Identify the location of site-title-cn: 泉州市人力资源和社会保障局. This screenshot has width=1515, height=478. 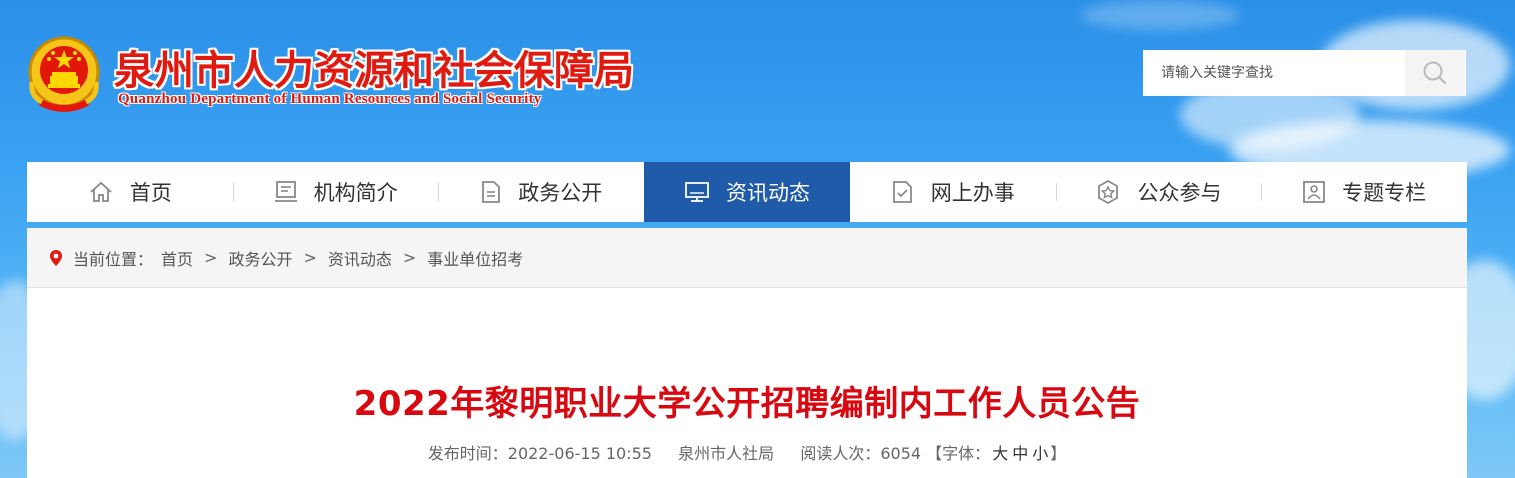
(374, 67).